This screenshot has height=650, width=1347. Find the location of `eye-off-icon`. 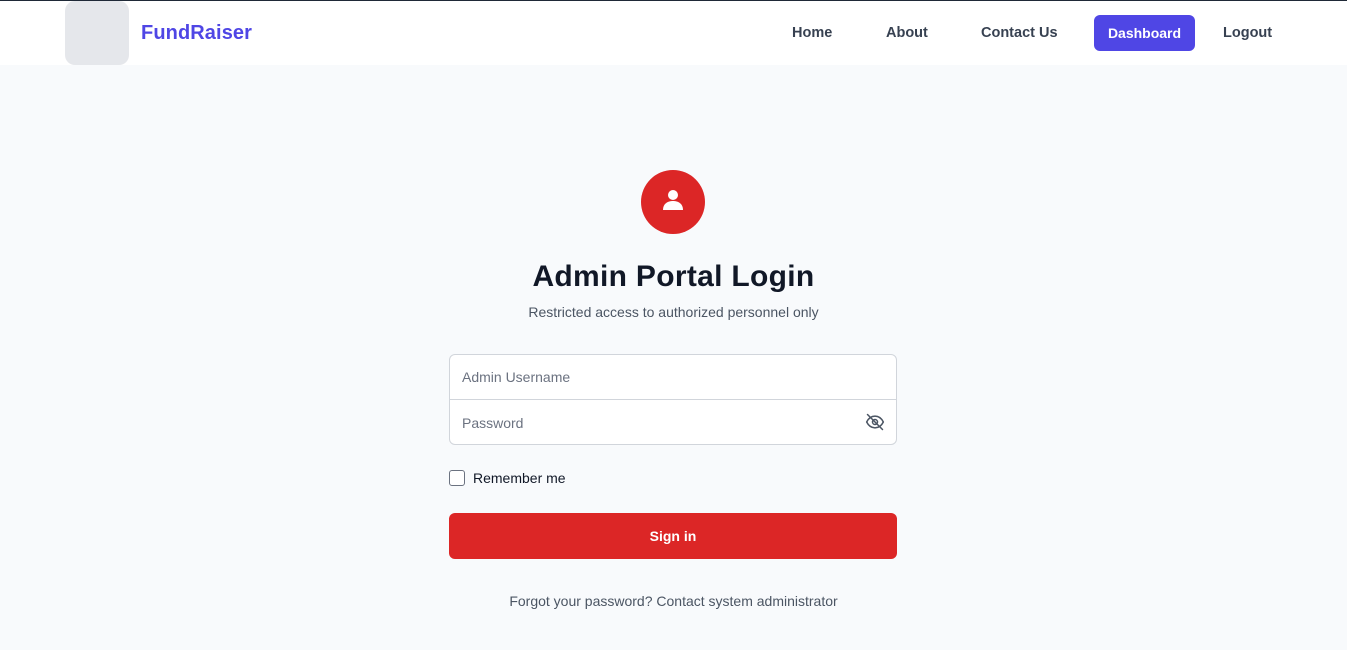

eye-off-icon is located at coordinates (875, 422).